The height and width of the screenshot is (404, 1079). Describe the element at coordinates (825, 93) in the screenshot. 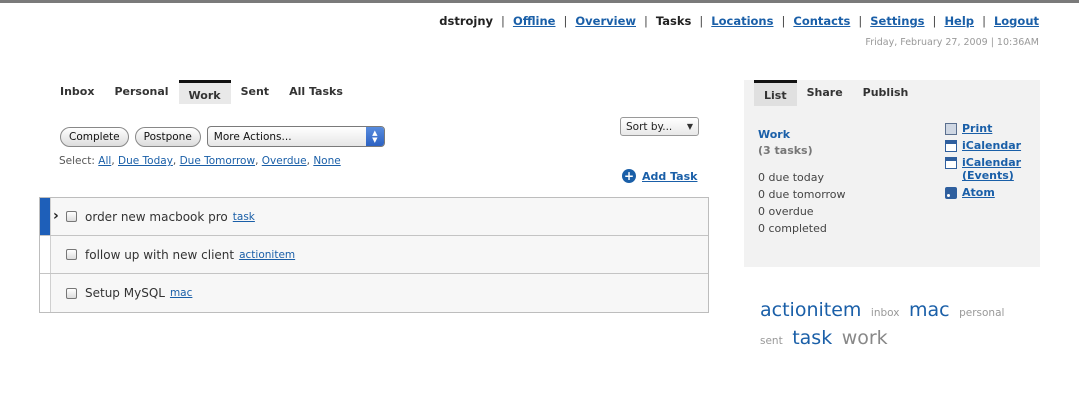

I see `tab-share: Share` at that location.